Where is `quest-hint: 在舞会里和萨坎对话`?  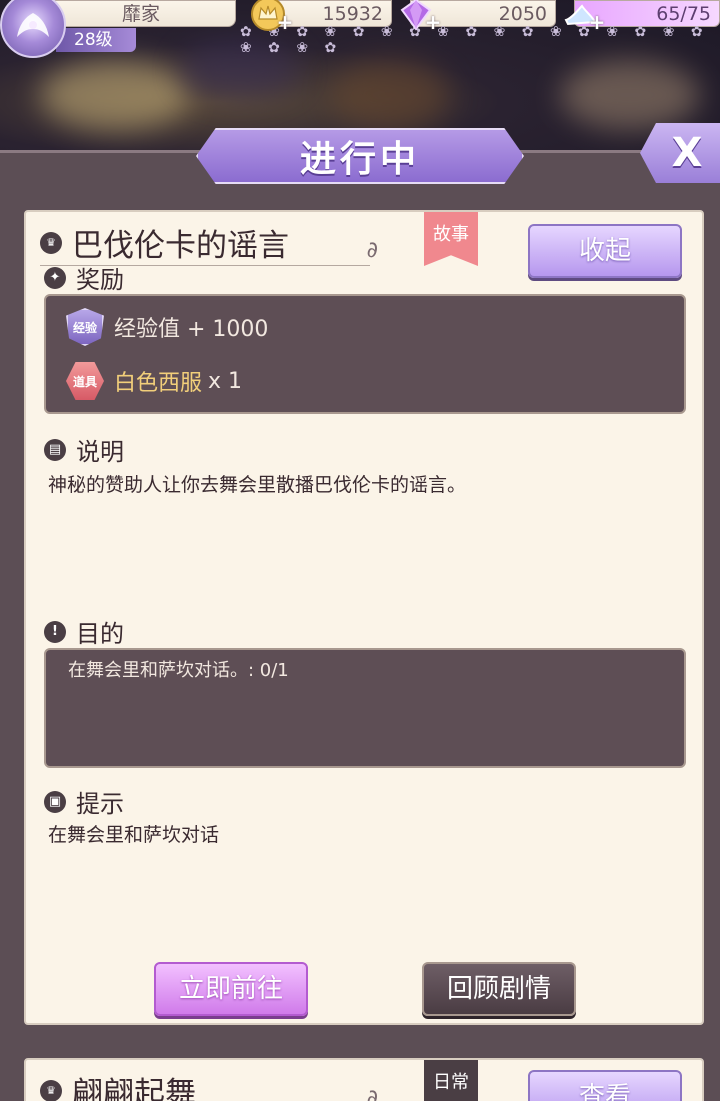 quest-hint: 在舞会里和萨坎对话 is located at coordinates (134, 835).